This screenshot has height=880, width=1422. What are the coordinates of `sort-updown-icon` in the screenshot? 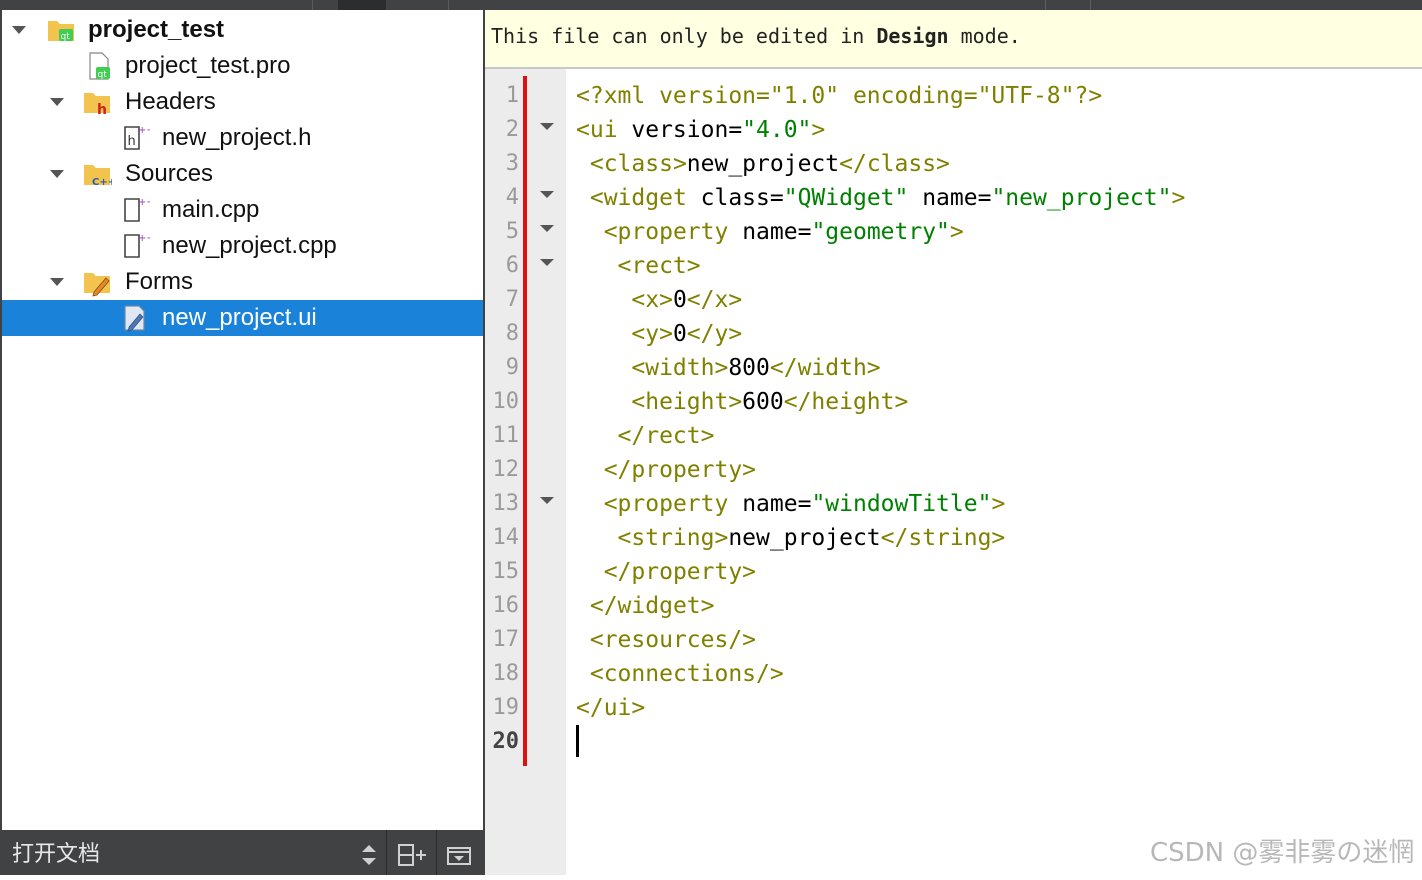 It's located at (369, 855).